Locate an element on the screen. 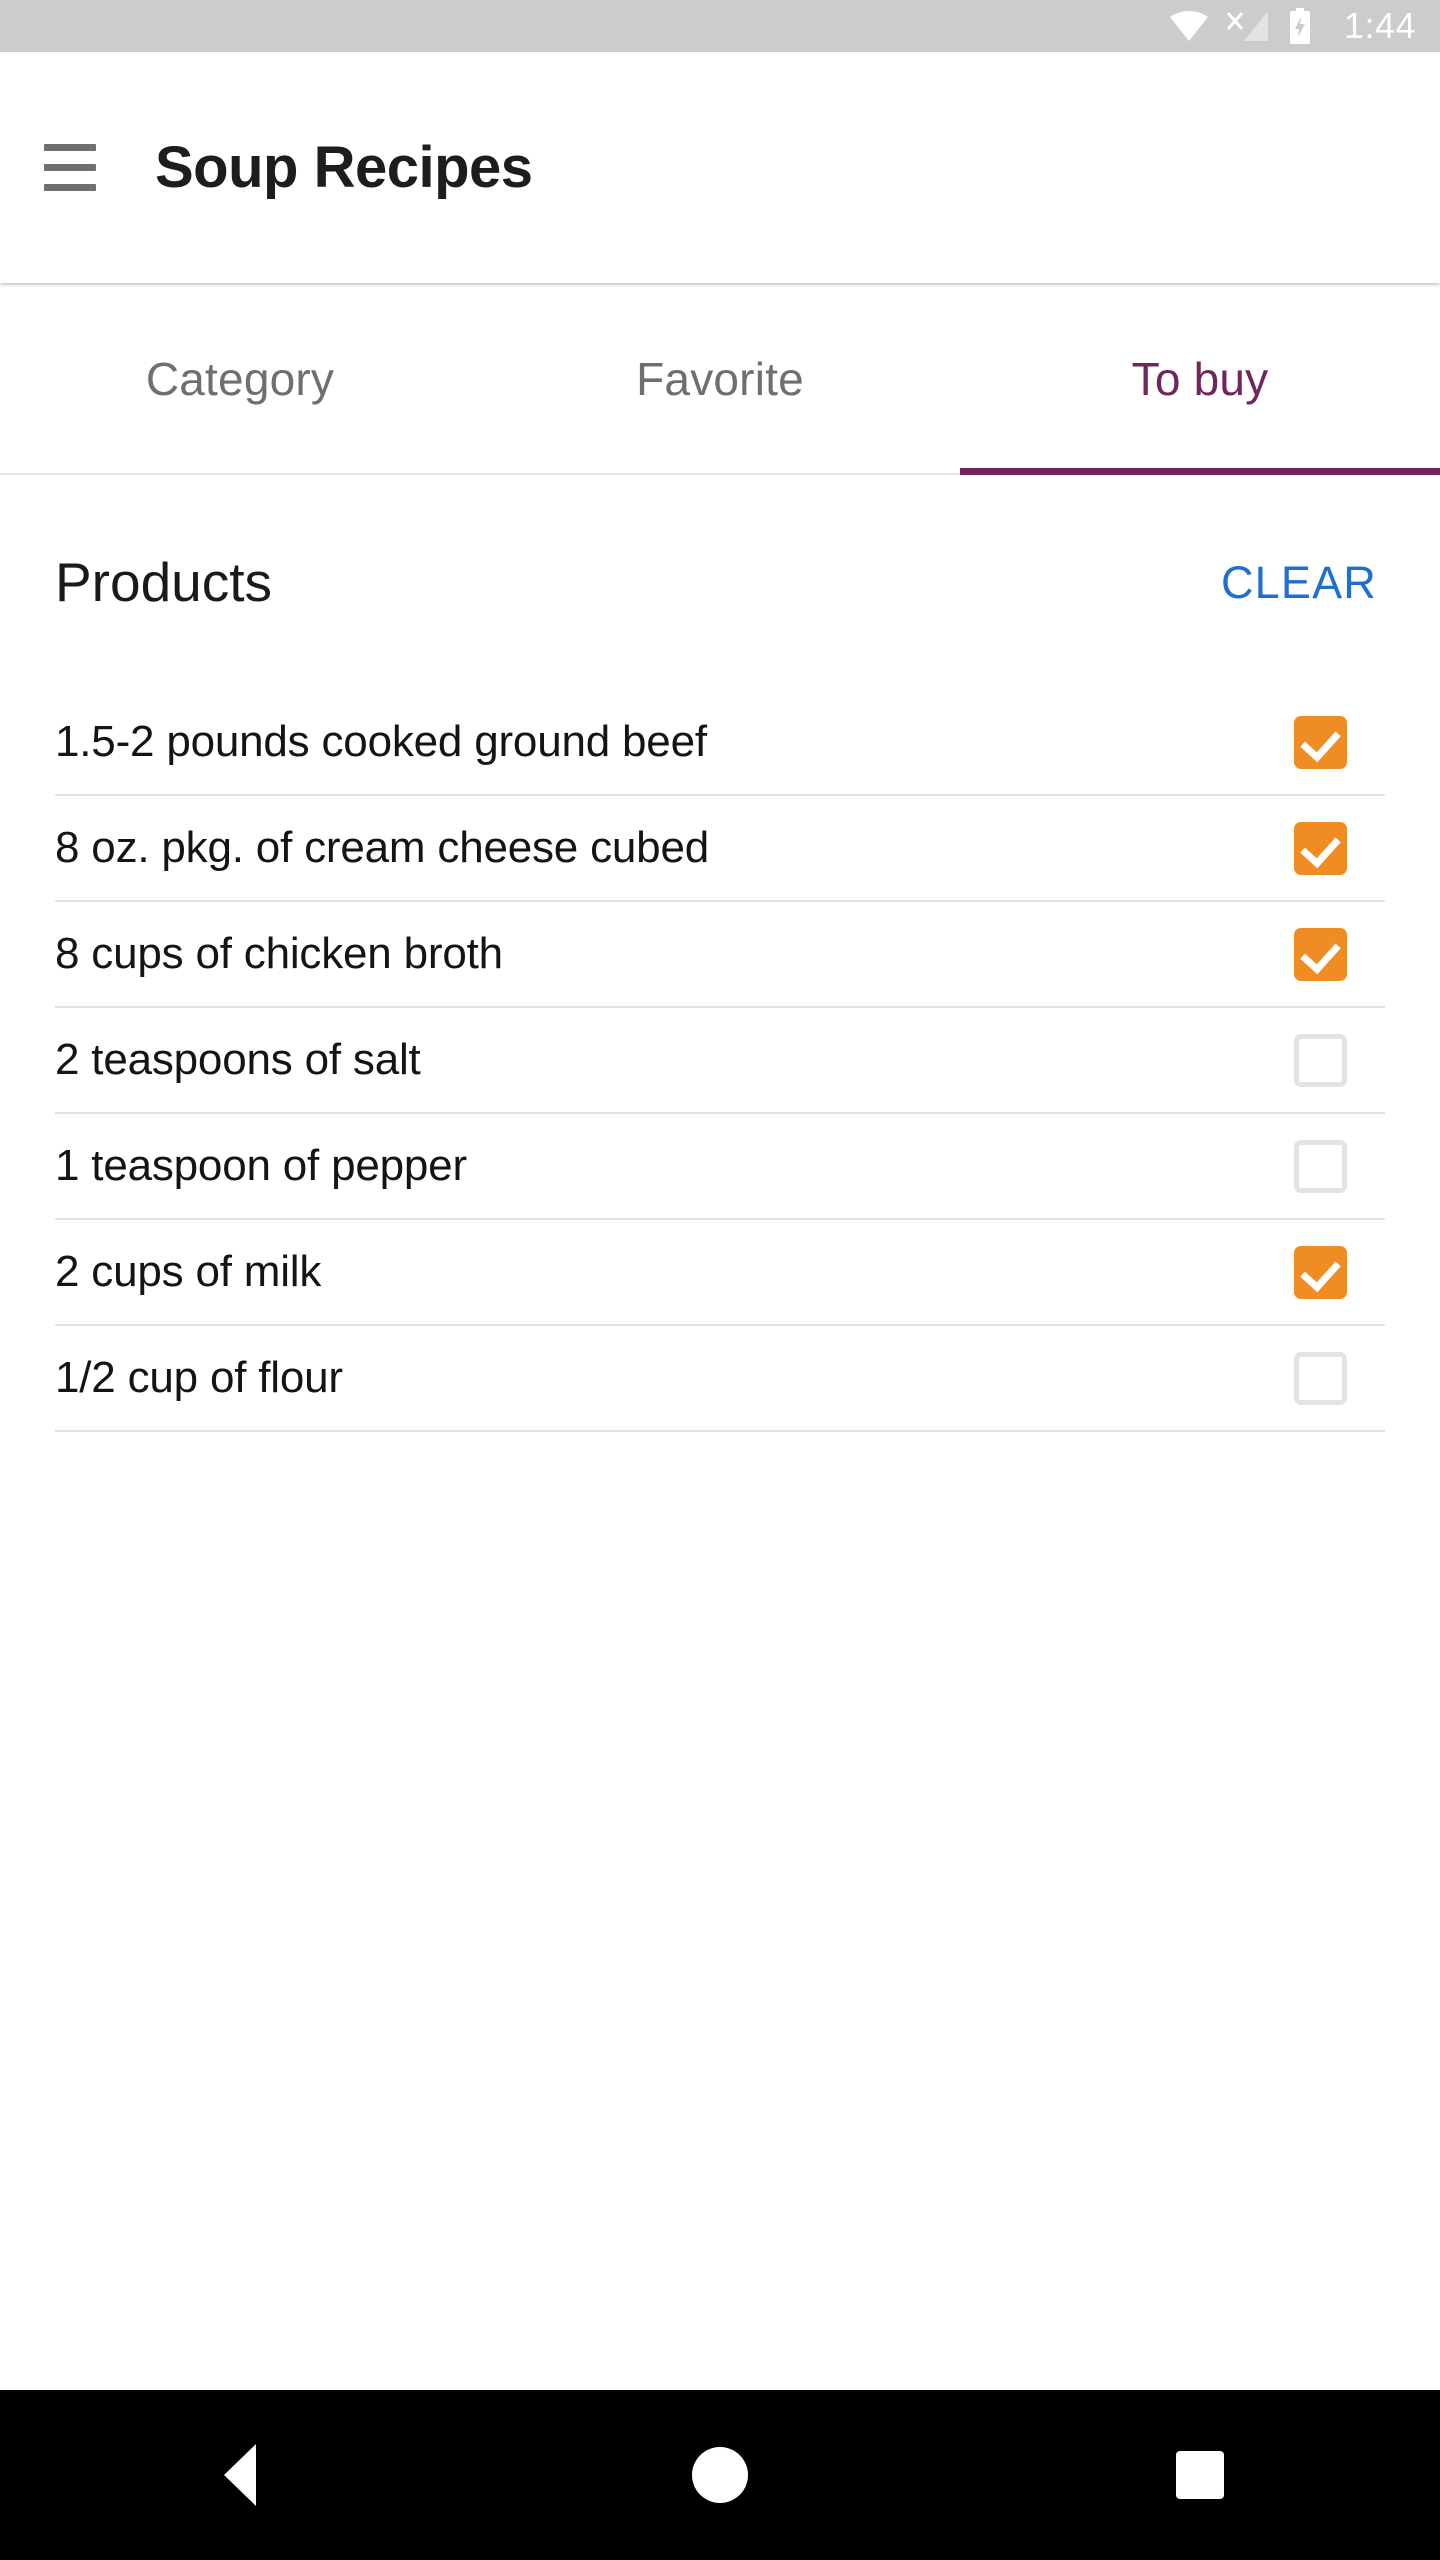 The height and width of the screenshot is (2560, 1440). status-bar-clock: 1:44 is located at coordinates (1379, 25).